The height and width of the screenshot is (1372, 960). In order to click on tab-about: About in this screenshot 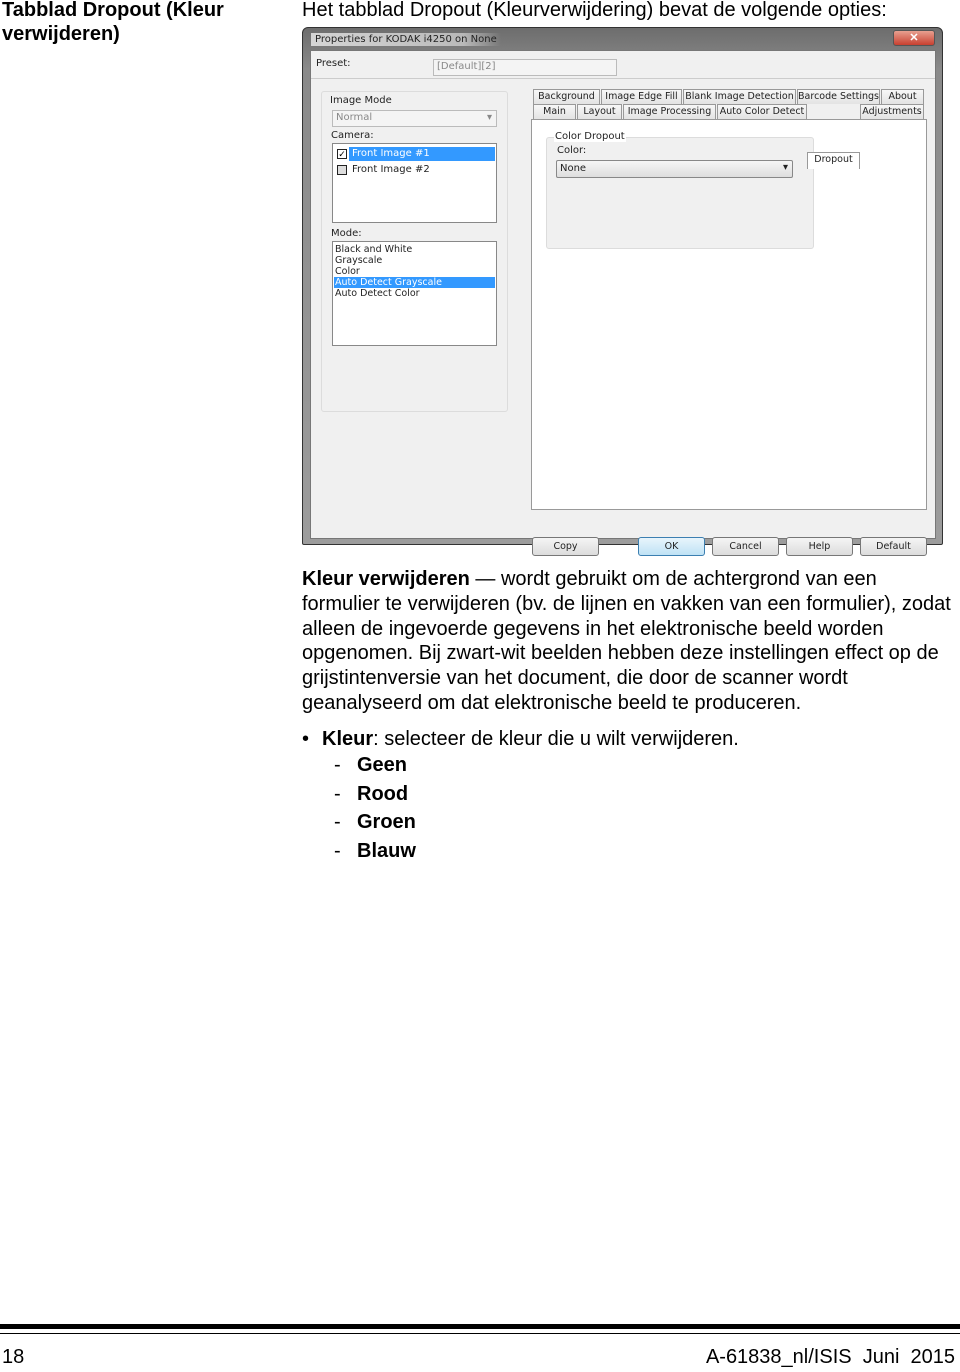, I will do `click(902, 96)`.